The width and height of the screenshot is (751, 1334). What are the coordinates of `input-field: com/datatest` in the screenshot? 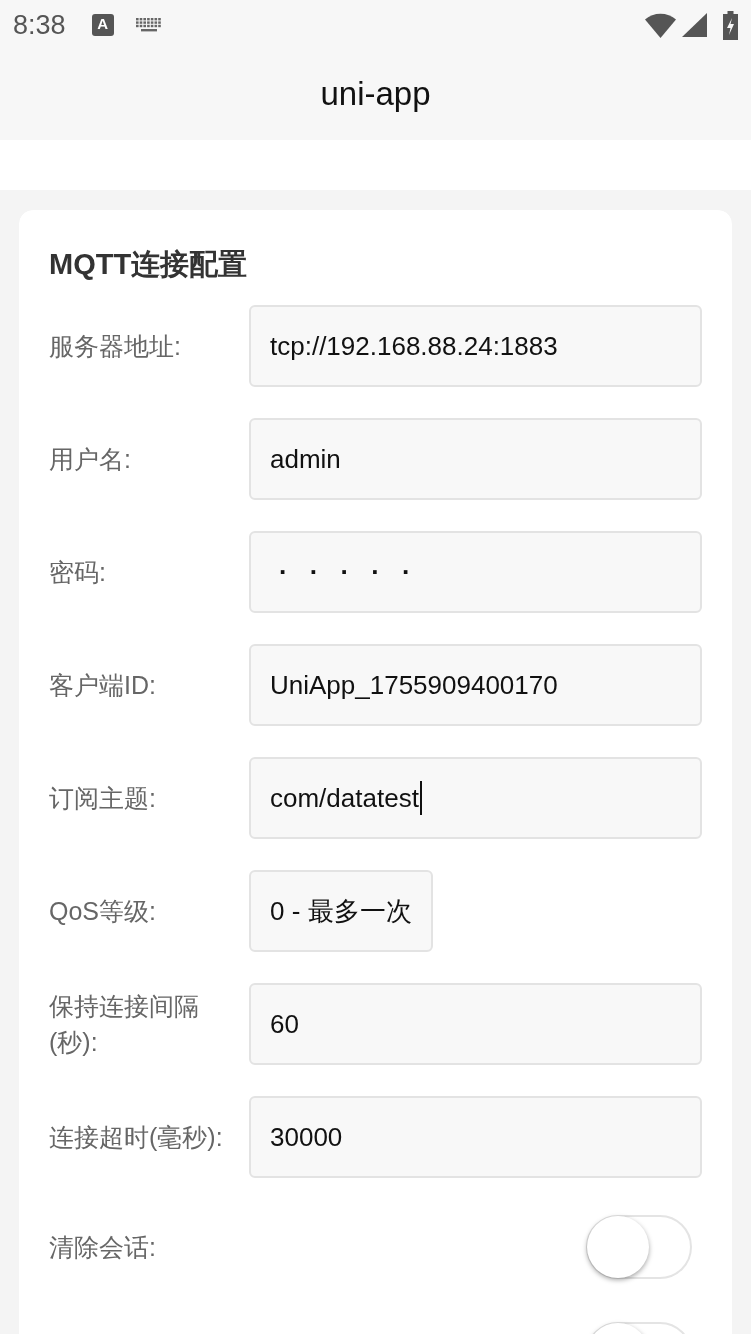 It's located at (475, 798).